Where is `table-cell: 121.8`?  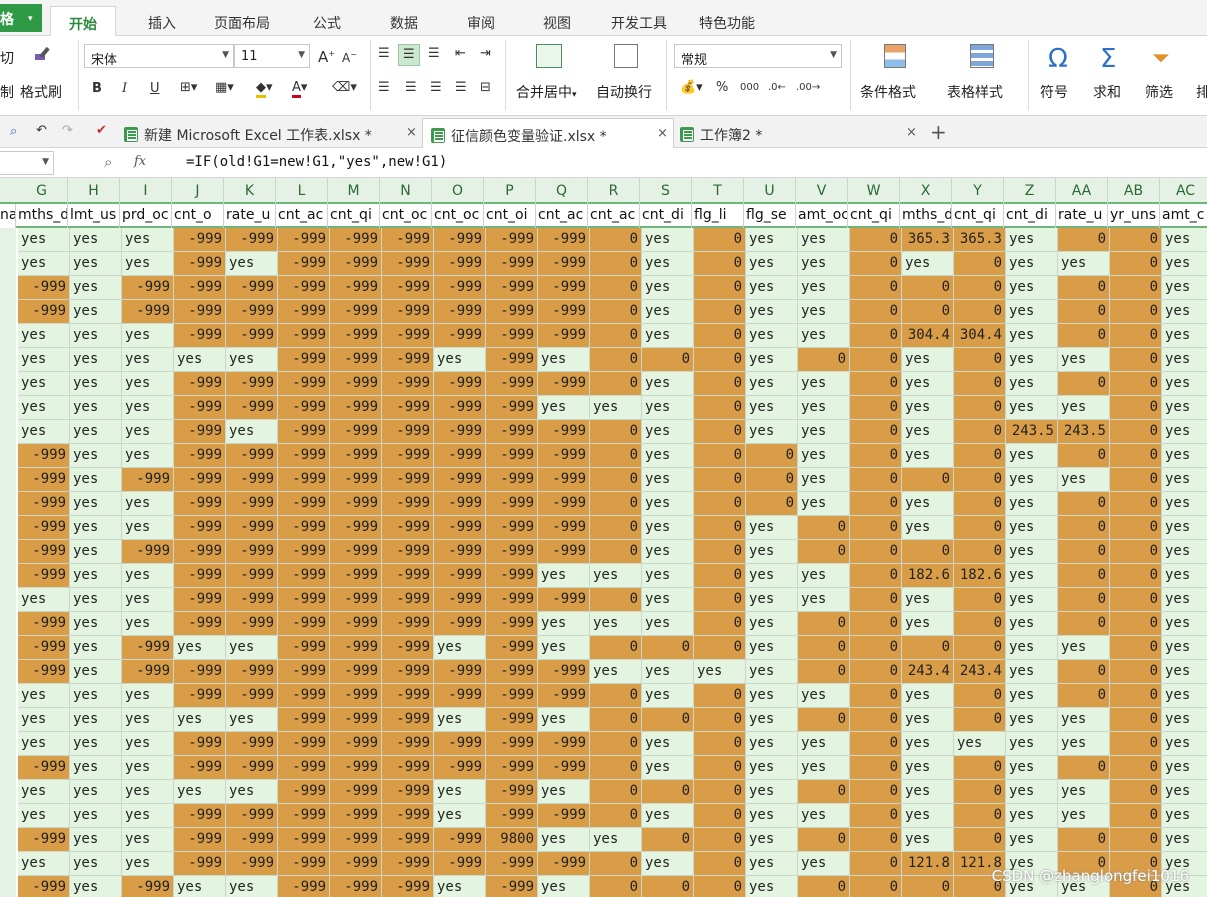 table-cell: 121.8 is located at coordinates (928, 864).